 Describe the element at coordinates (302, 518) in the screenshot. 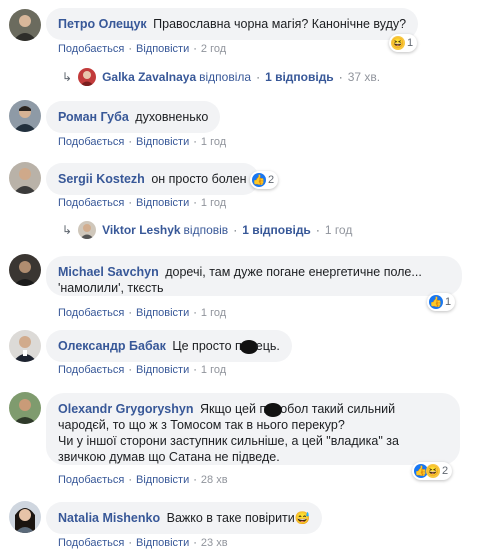

I see `sweat-smile-icon: 😅` at that location.